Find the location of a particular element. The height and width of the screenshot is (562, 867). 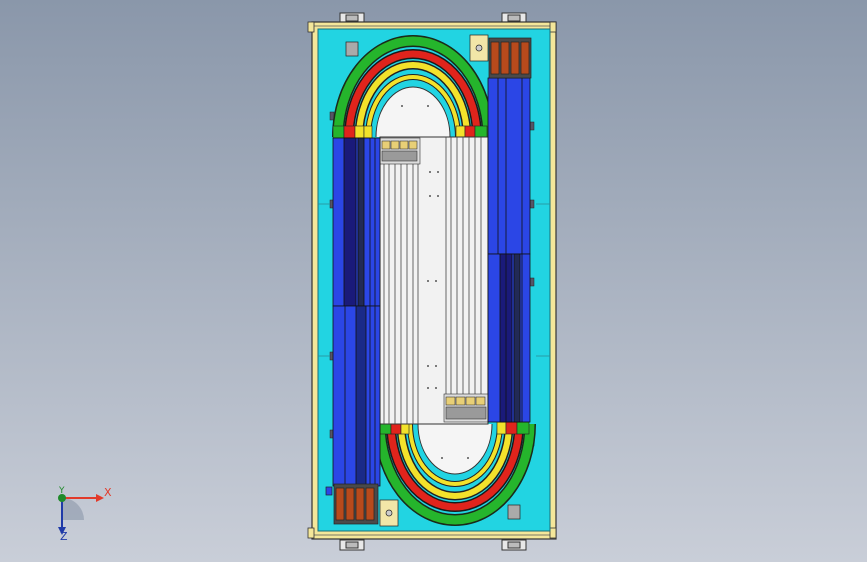

z-axis-label: Z is located at coordinates (64, 536).